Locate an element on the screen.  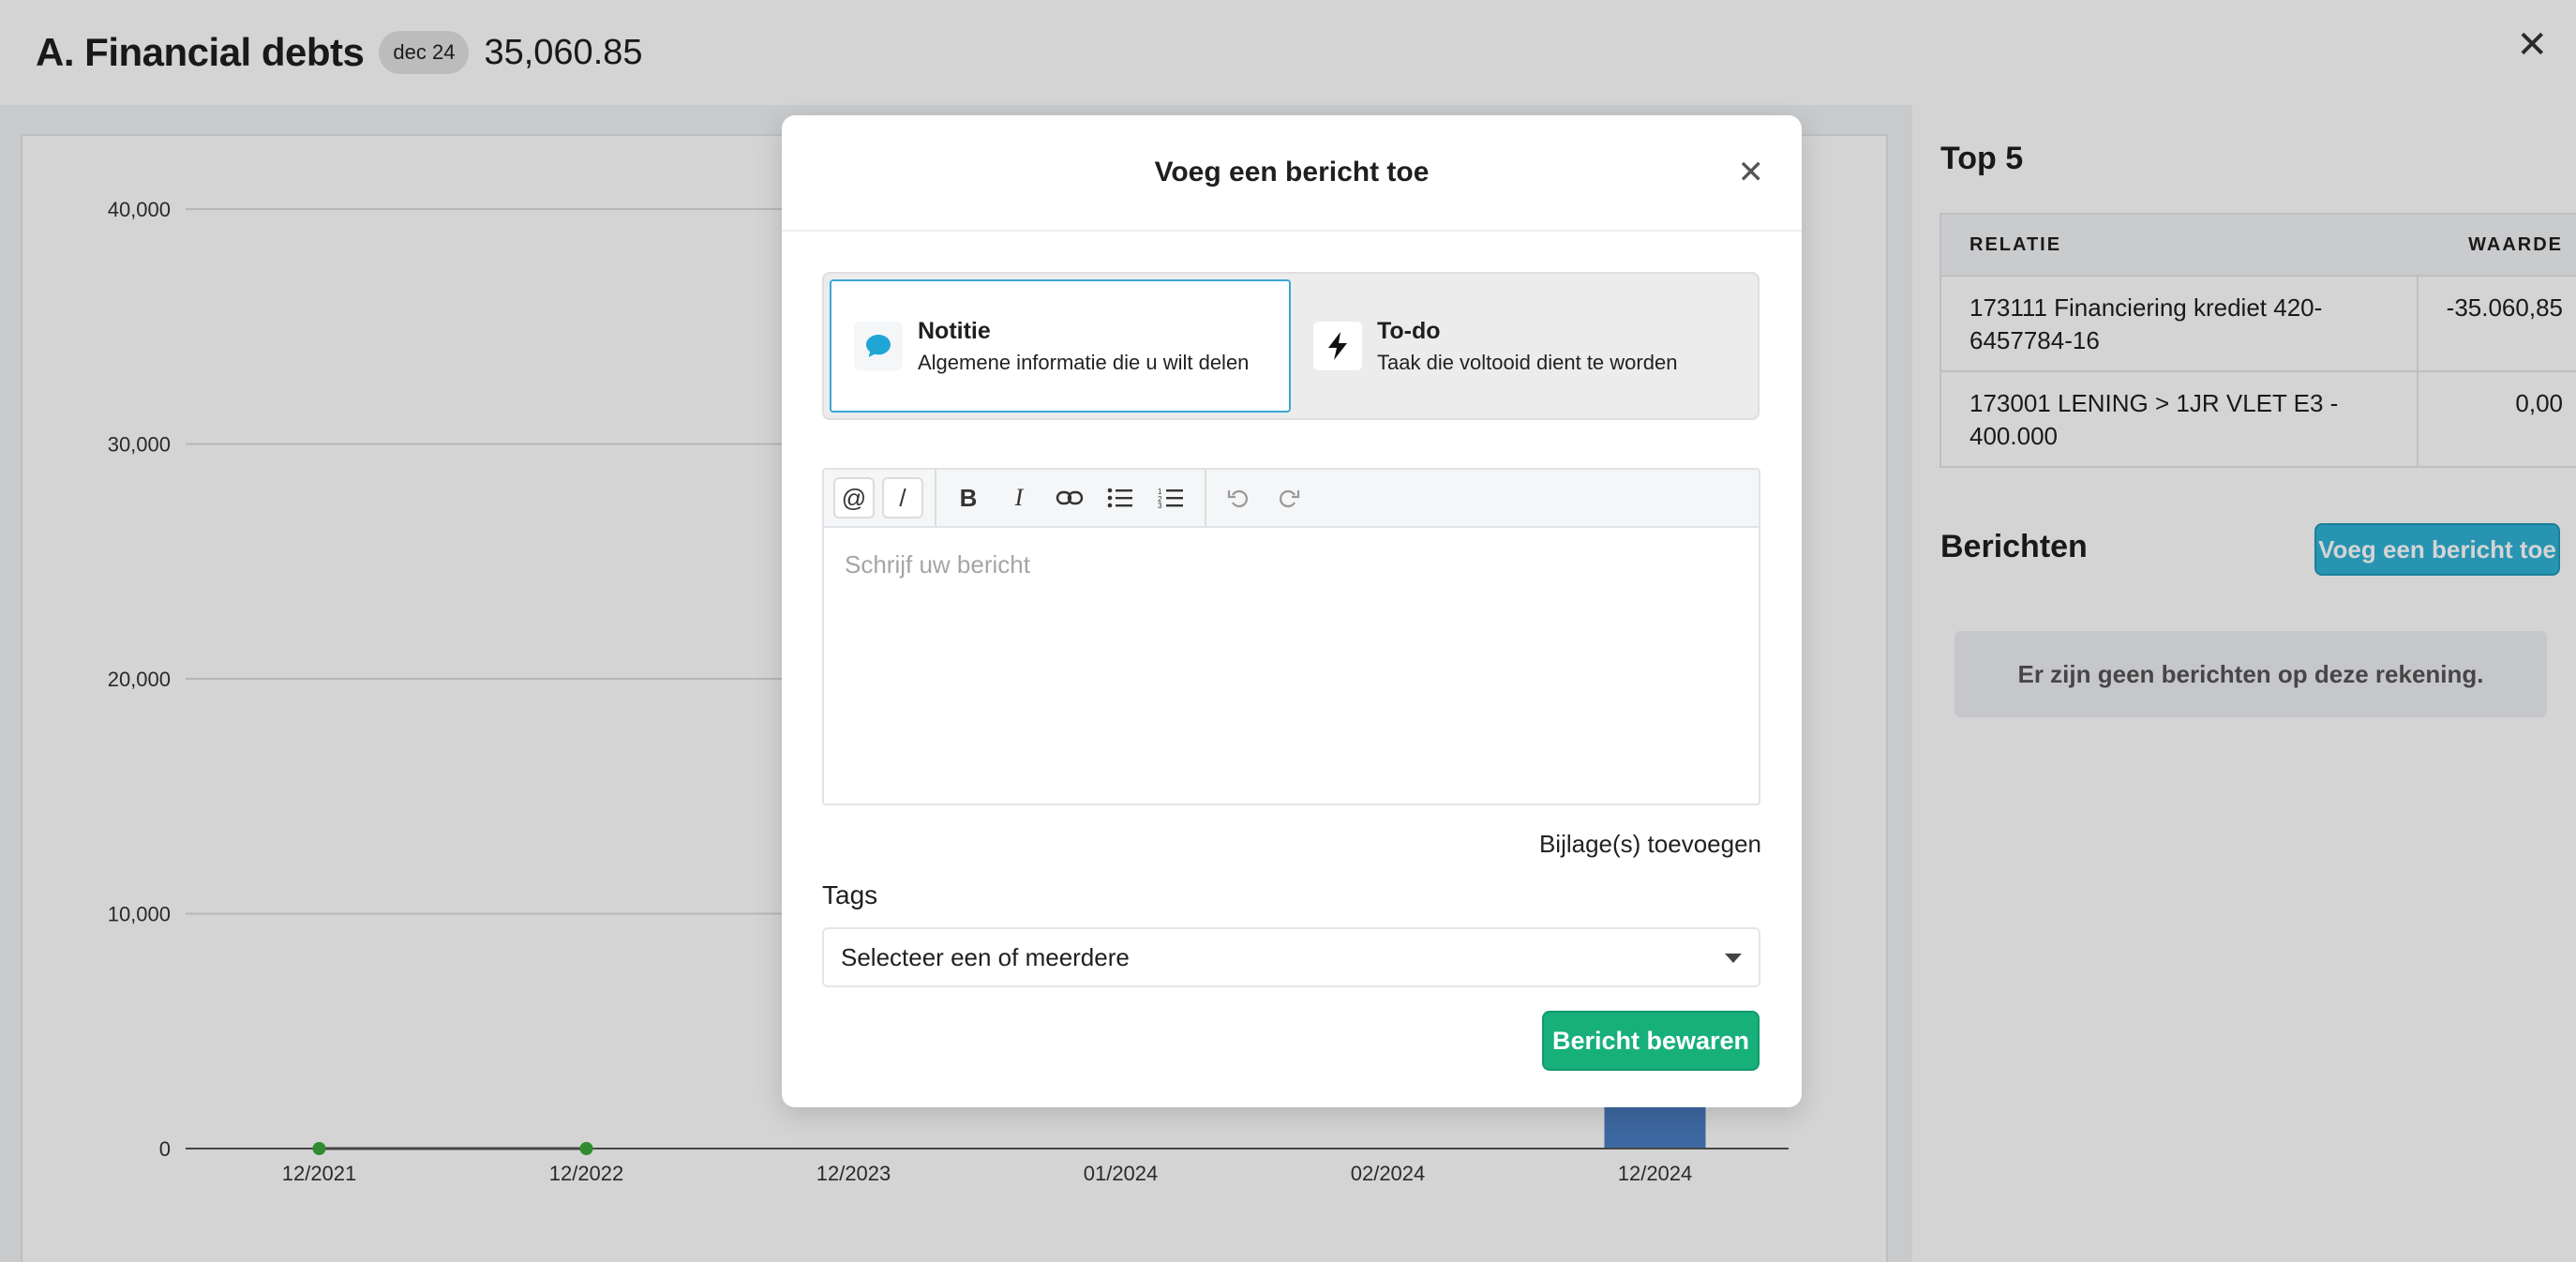
modal-header: Voeg een bericht toe ✕ is located at coordinates (1292, 173).